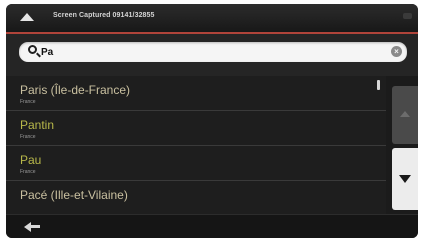 This screenshot has height=244, width=424. Describe the element at coordinates (37, 125) in the screenshot. I see `result-name: Pantin` at that location.